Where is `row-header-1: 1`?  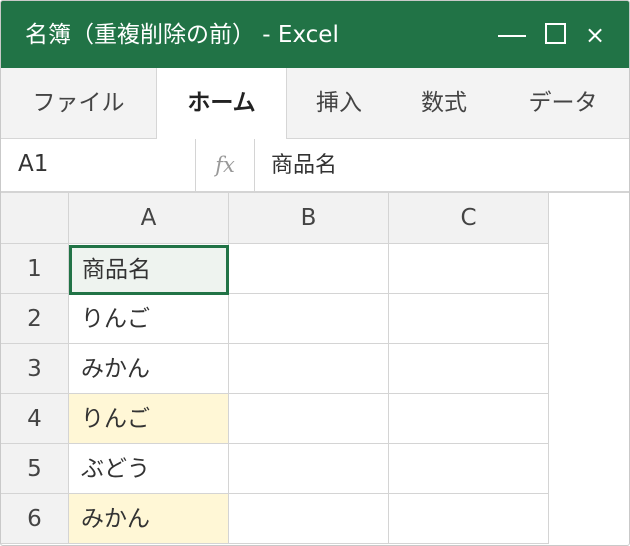 row-header-1: 1 is located at coordinates (35, 269).